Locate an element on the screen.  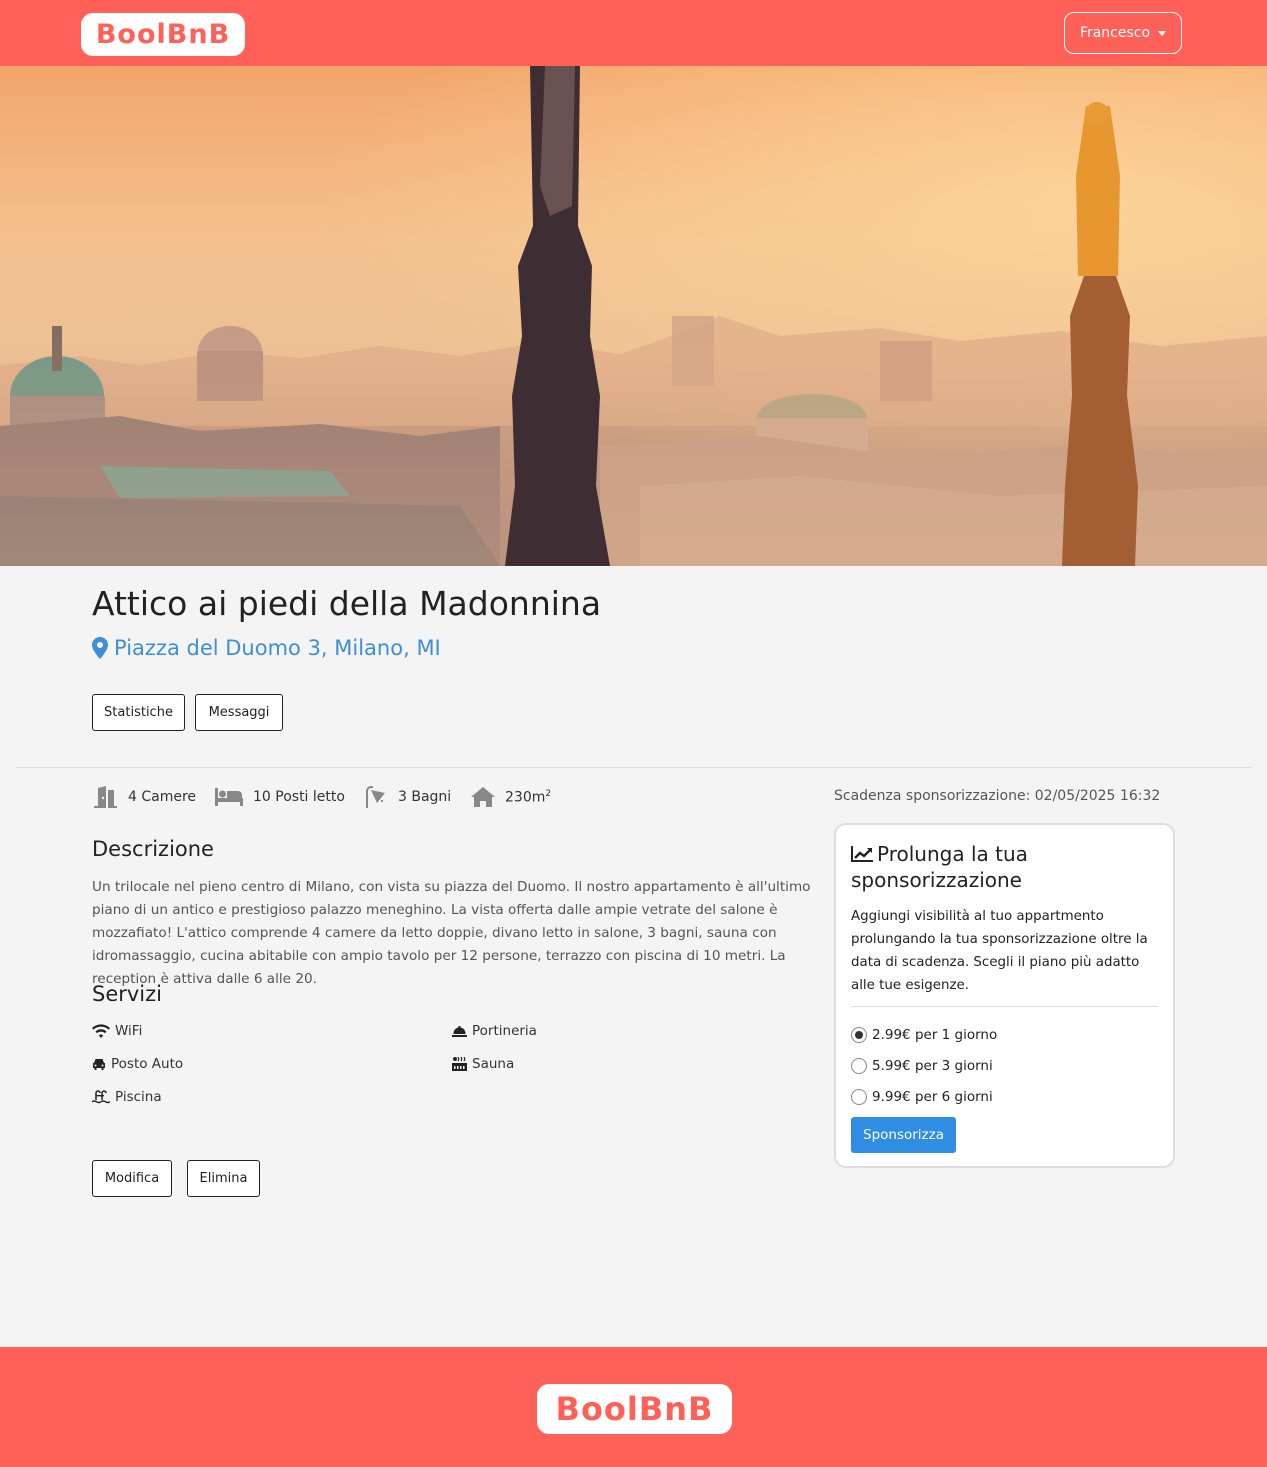
brand-logo: BoolBnB is located at coordinates (163, 34).